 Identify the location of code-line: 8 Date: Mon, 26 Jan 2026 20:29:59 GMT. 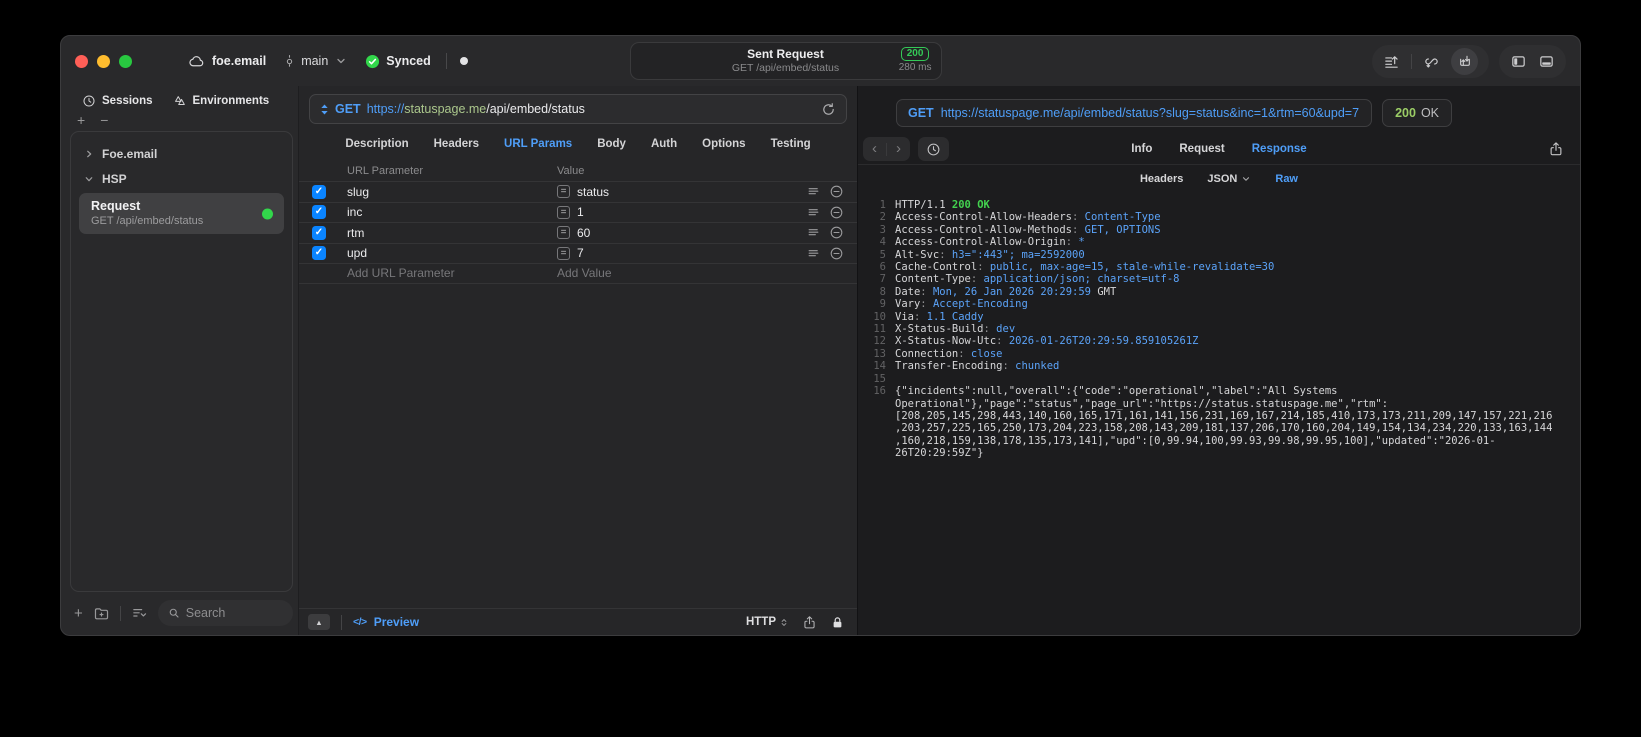
(1210, 292).